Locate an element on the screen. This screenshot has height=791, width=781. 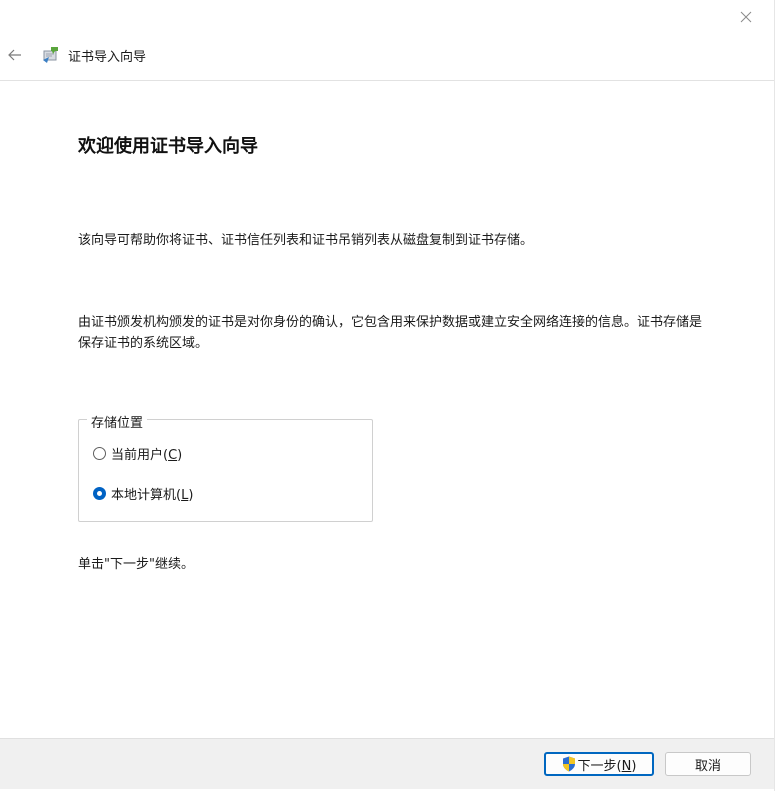
back-button is located at coordinates (15, 55).